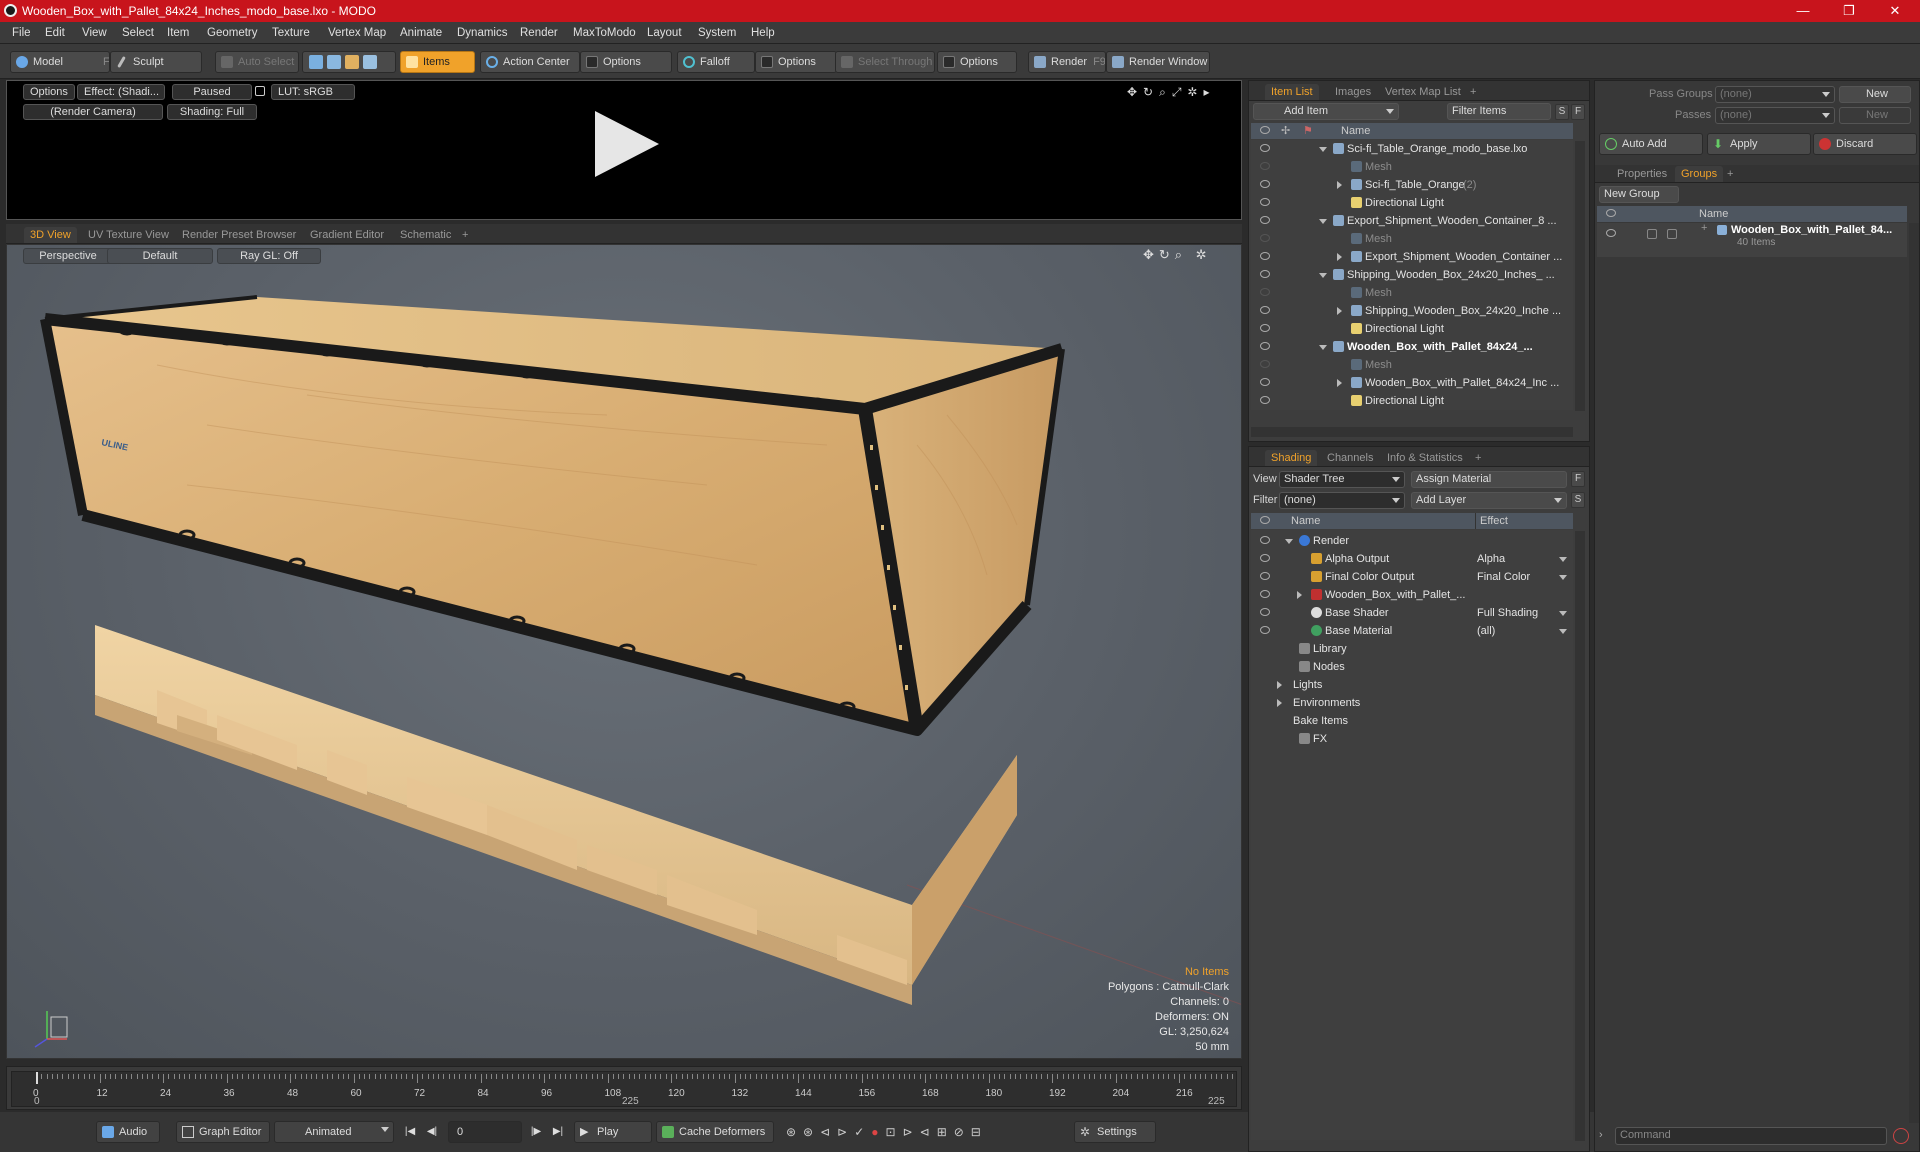 Image resolution: width=1920 pixels, height=1152 pixels. What do you see at coordinates (316, 62) in the screenshot?
I see `vertices-icon` at bounding box center [316, 62].